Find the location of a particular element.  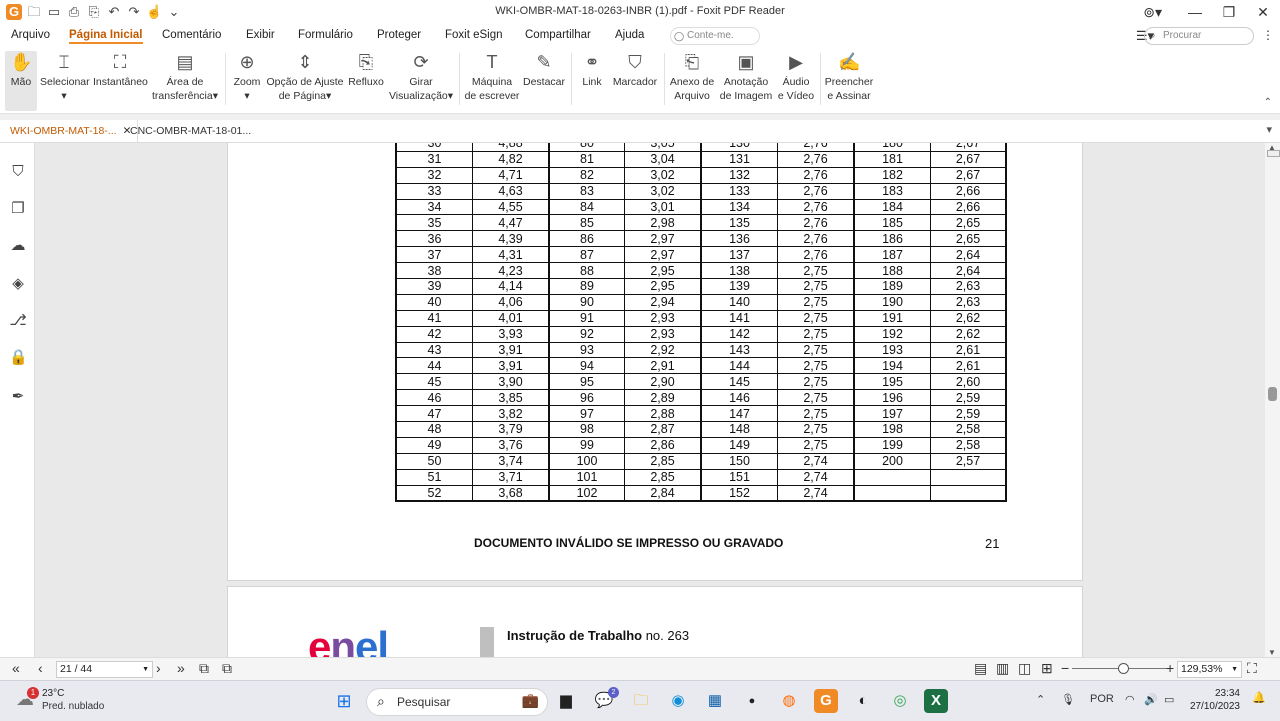

close-icon: ✕ is located at coordinates (1263, 12).